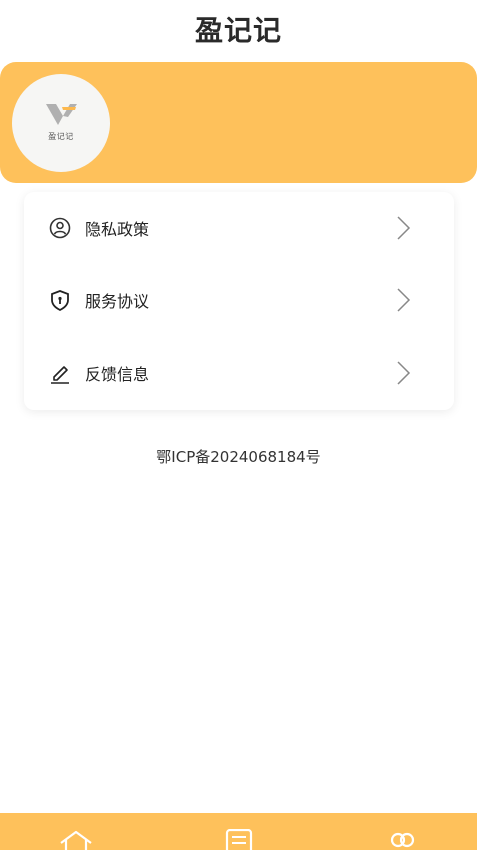 The width and height of the screenshot is (477, 850). What do you see at coordinates (61, 114) in the screenshot?
I see `logo-mark-icon` at bounding box center [61, 114].